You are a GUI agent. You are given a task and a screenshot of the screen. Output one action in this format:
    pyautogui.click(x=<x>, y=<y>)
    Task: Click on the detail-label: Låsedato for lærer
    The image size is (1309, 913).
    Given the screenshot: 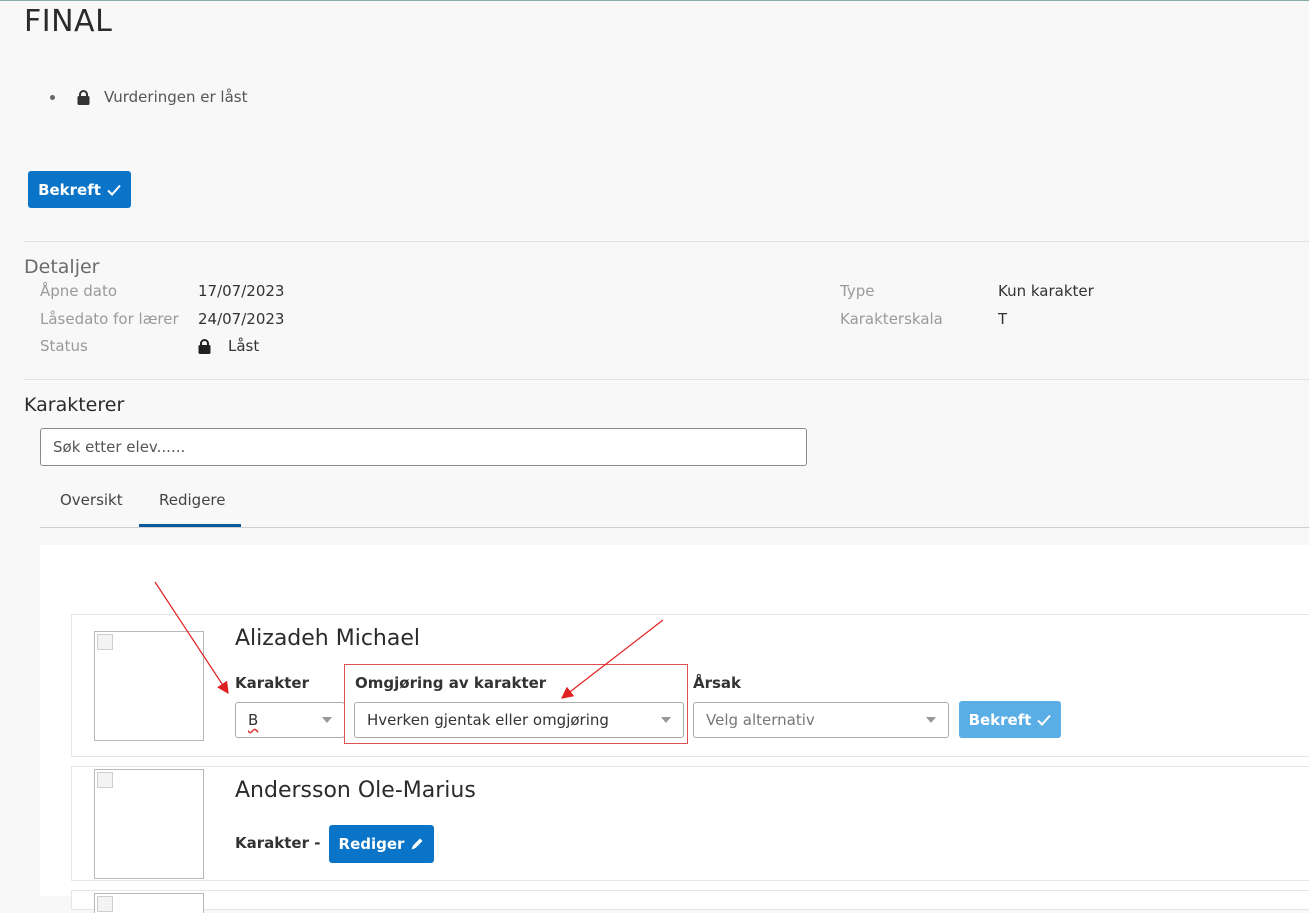 What is the action you would take?
    pyautogui.click(x=109, y=319)
    